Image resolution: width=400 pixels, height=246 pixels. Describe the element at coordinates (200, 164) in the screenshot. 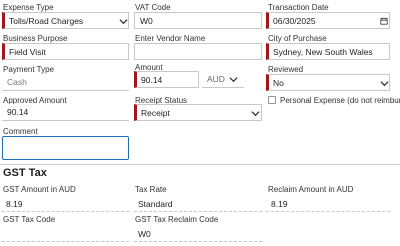

I see `section-divider` at that location.